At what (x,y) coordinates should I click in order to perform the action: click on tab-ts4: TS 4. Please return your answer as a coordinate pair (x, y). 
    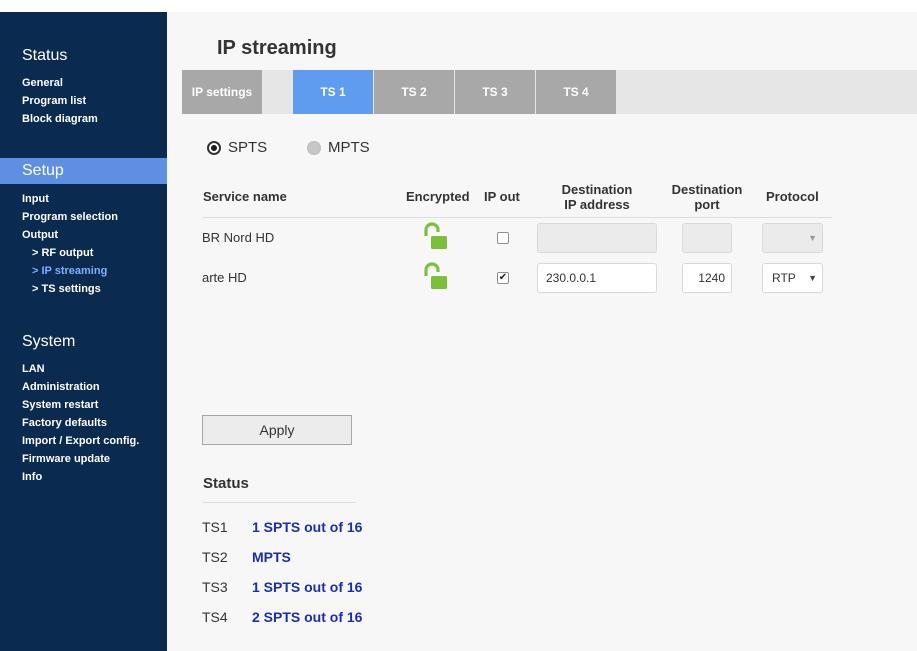
    Looking at the image, I should click on (576, 92).